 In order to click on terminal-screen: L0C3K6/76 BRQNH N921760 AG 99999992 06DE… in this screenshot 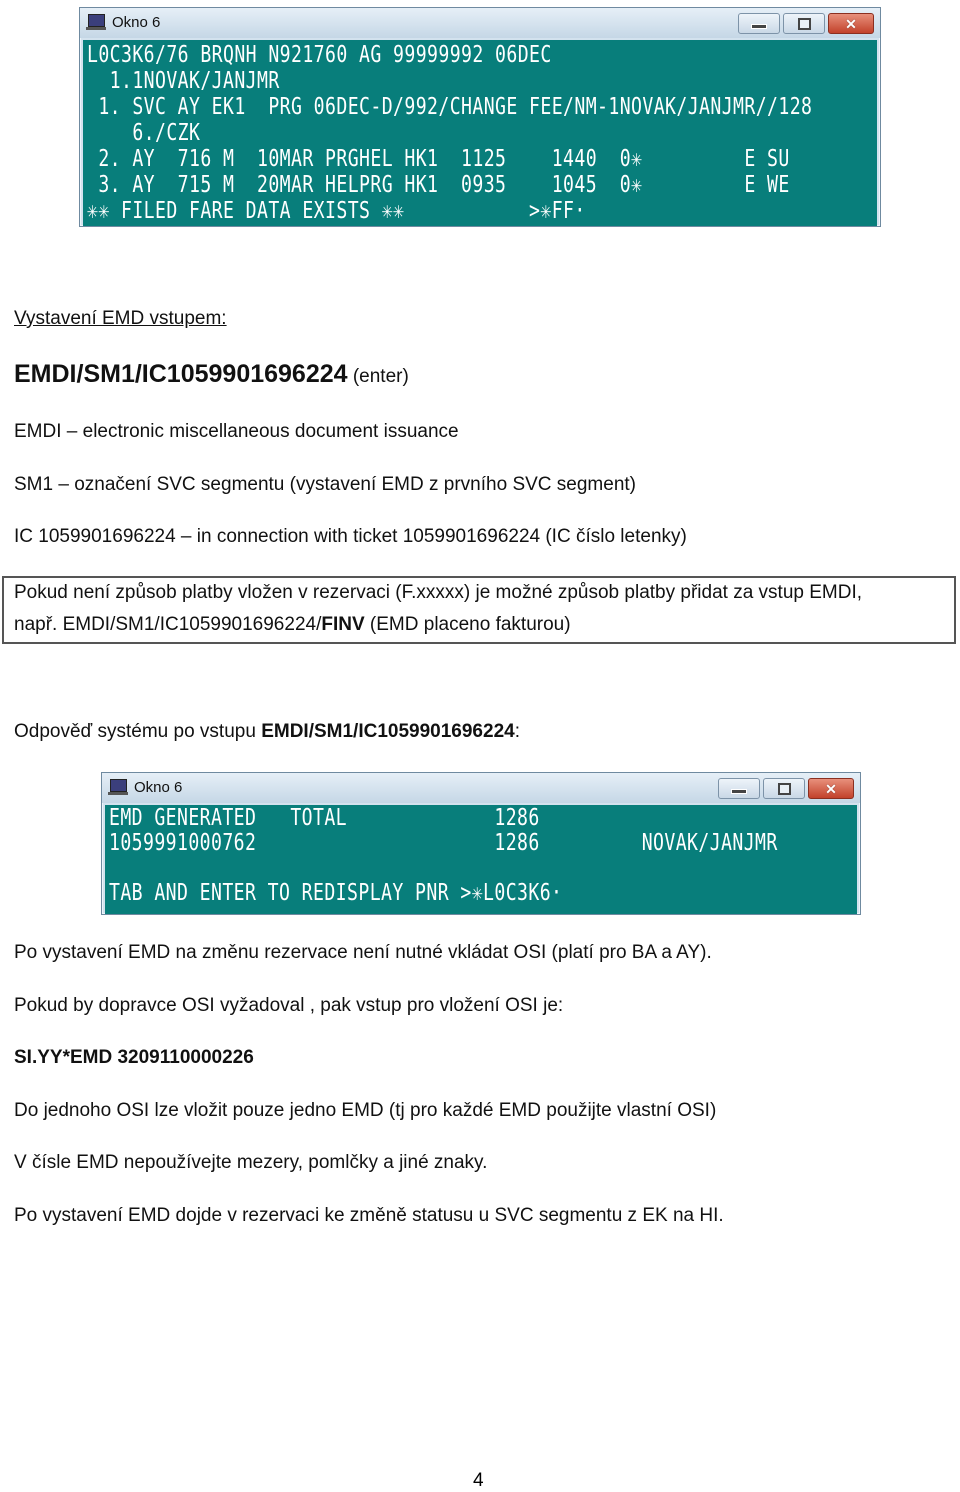, I will do `click(480, 133)`.